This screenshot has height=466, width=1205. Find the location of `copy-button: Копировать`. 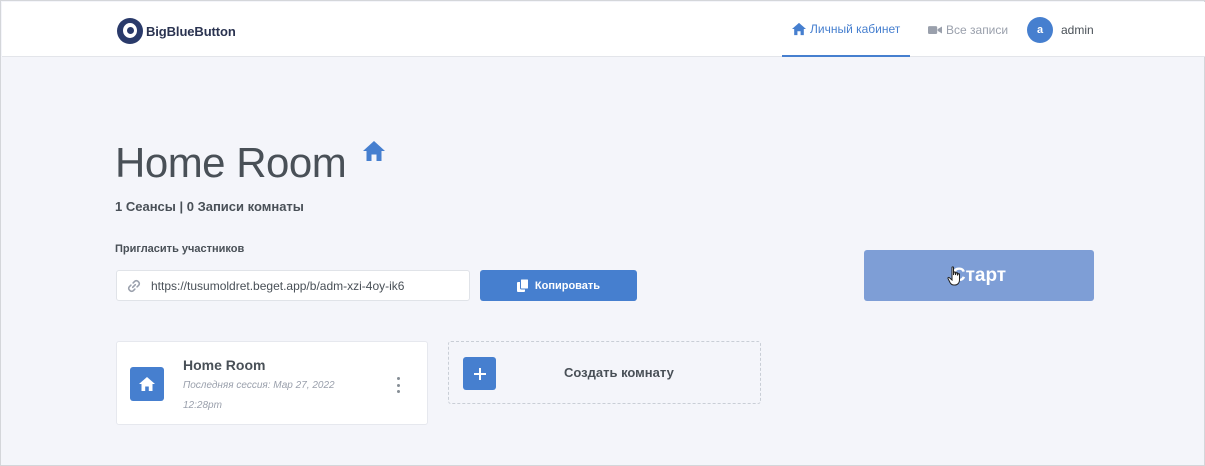

copy-button: Копировать is located at coordinates (558, 285).